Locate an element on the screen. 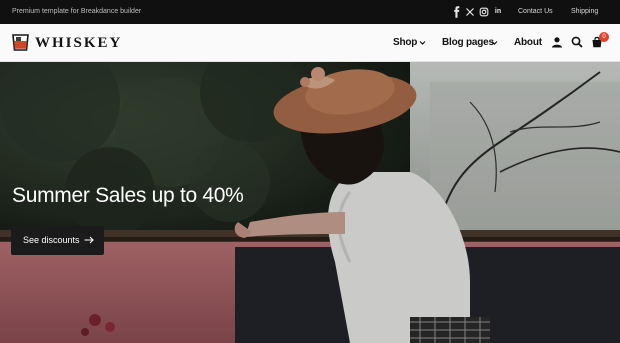  tagline: Premium template for Breakdance builder is located at coordinates (77, 11).